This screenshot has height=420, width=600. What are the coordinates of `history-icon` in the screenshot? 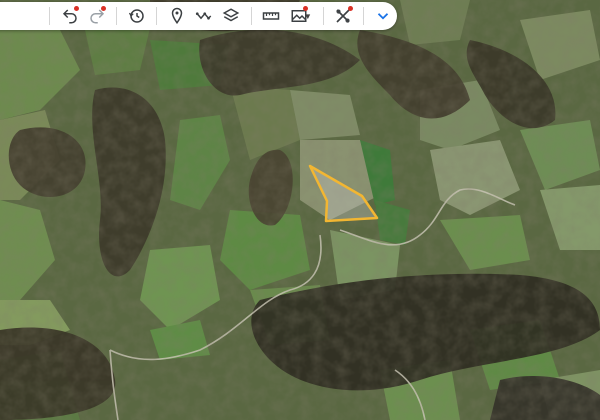 It's located at (136, 16).